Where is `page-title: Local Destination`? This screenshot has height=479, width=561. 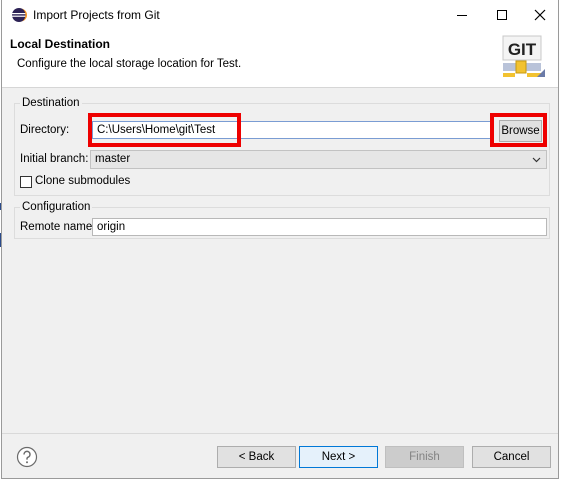 page-title: Local Destination is located at coordinates (60, 44).